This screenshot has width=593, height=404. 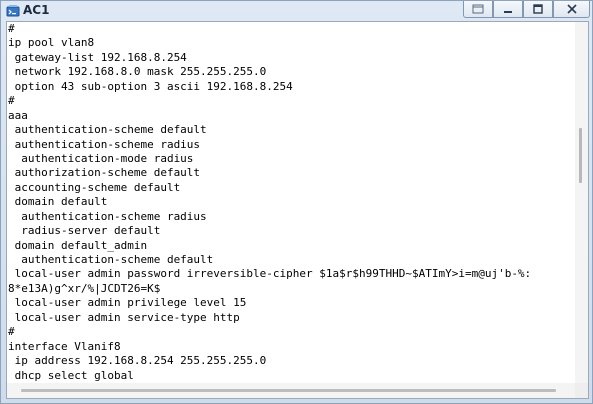 I want to click on terminal-line: ip address 192.168.8.254 255.255.255.0, so click(x=137, y=361).